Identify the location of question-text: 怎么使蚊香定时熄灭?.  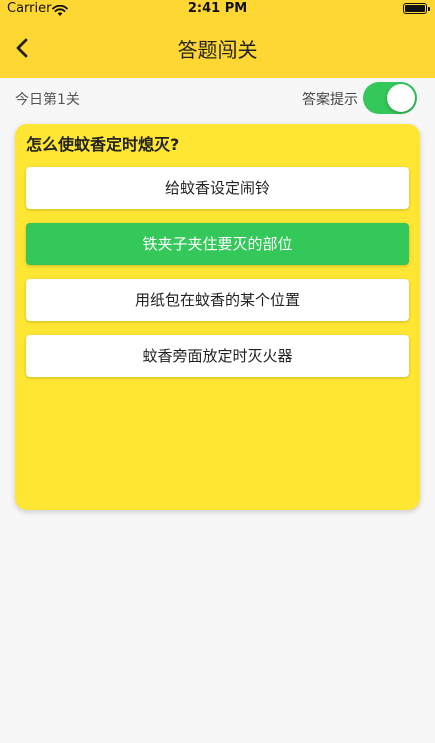
(103, 144).